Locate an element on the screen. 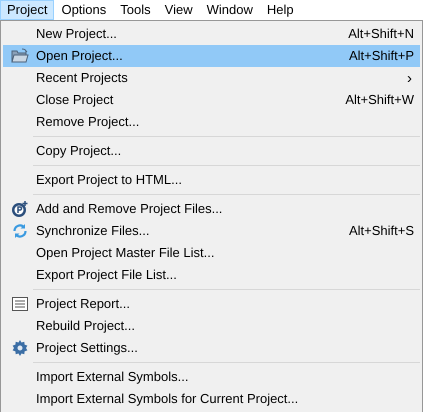 Image resolution: width=426 pixels, height=412 pixels. shortcut-label: Alt+Shift+N is located at coordinates (381, 34).